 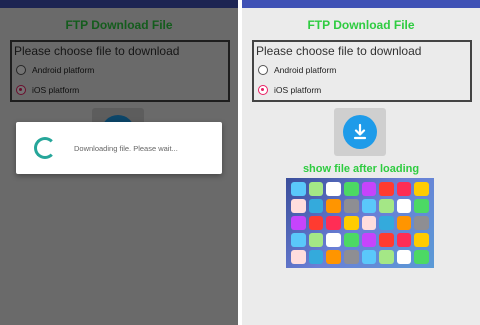 I want to click on radio-android-circle, so click(x=263, y=70).